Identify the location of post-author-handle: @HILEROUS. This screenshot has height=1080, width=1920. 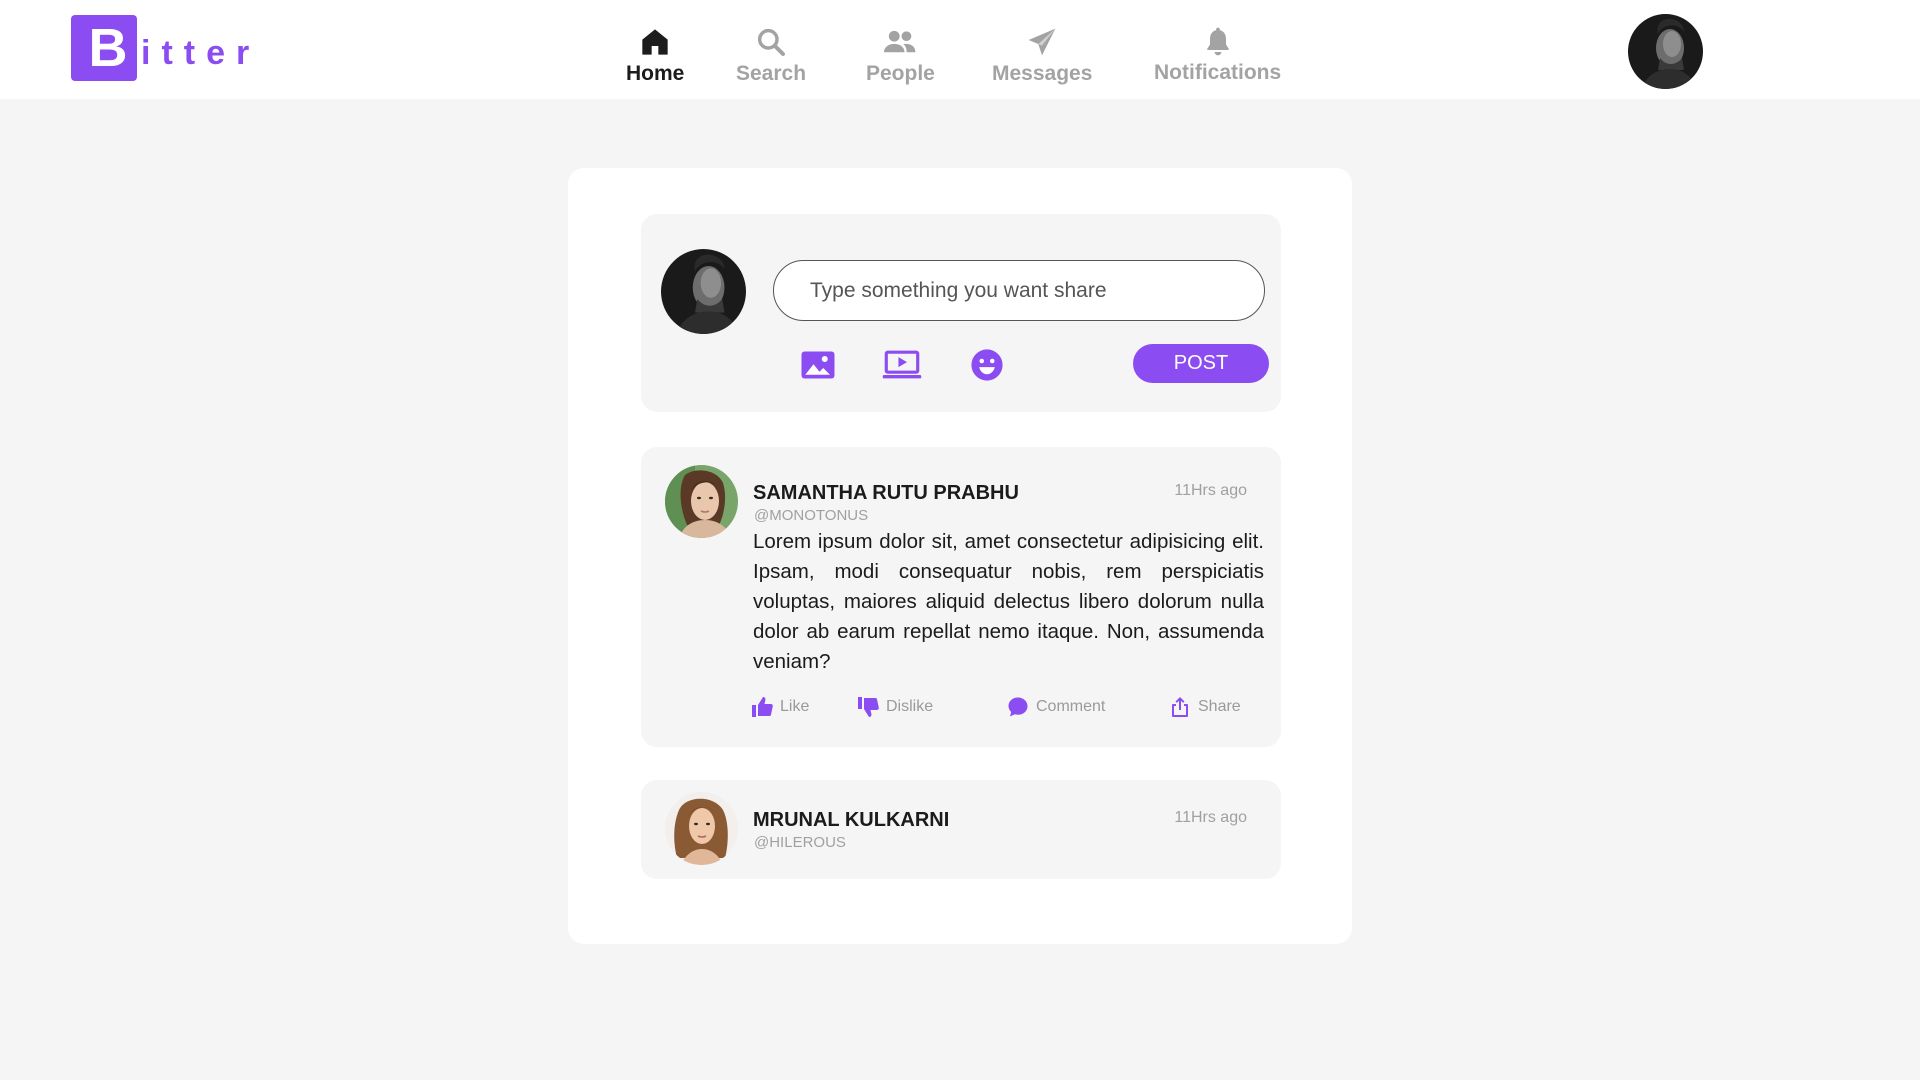
(800, 842).